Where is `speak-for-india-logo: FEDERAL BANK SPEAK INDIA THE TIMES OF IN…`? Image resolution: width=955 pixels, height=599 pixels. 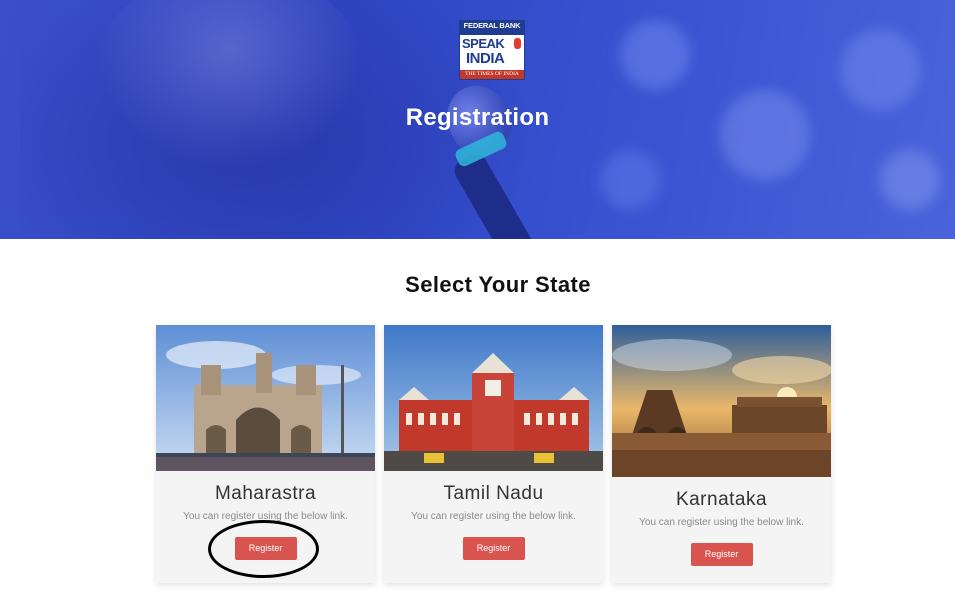 speak-for-india-logo: FEDERAL BANK SPEAK INDIA THE TIMES OF IN… is located at coordinates (492, 50).